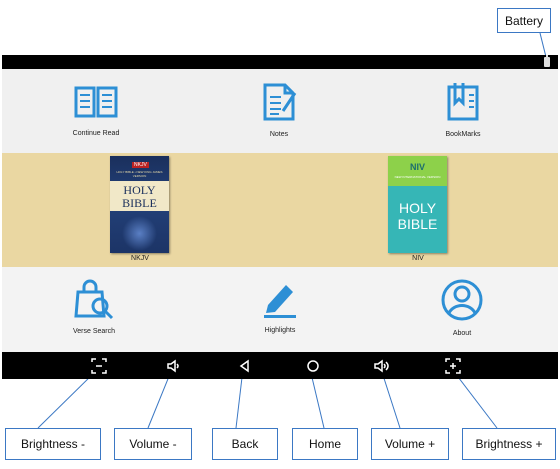 This screenshot has height=469, width=560. Describe the element at coordinates (280, 365) in the screenshot. I see `navigation-bar` at that location.